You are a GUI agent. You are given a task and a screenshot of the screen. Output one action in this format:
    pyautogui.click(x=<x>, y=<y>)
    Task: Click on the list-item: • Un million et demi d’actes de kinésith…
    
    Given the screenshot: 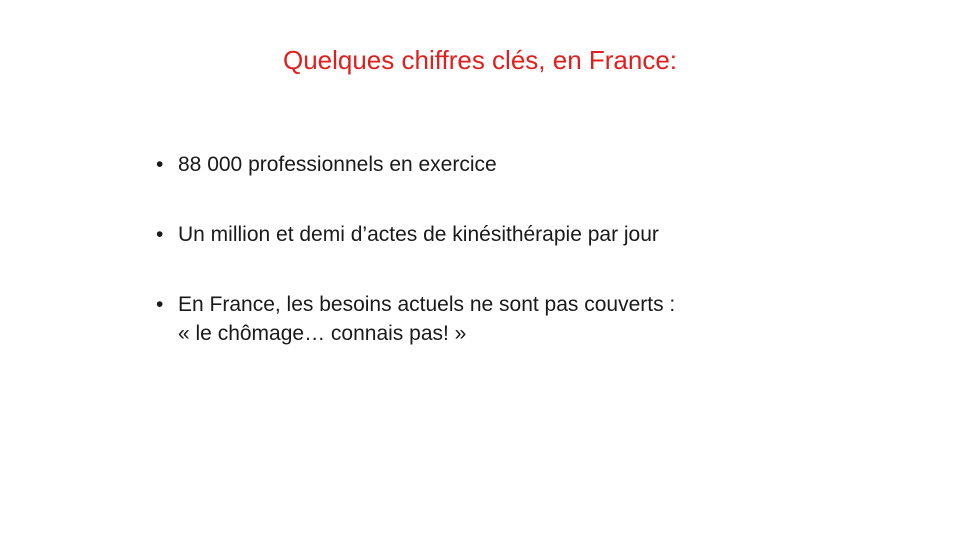 What is the action you would take?
    pyautogui.click(x=506, y=234)
    